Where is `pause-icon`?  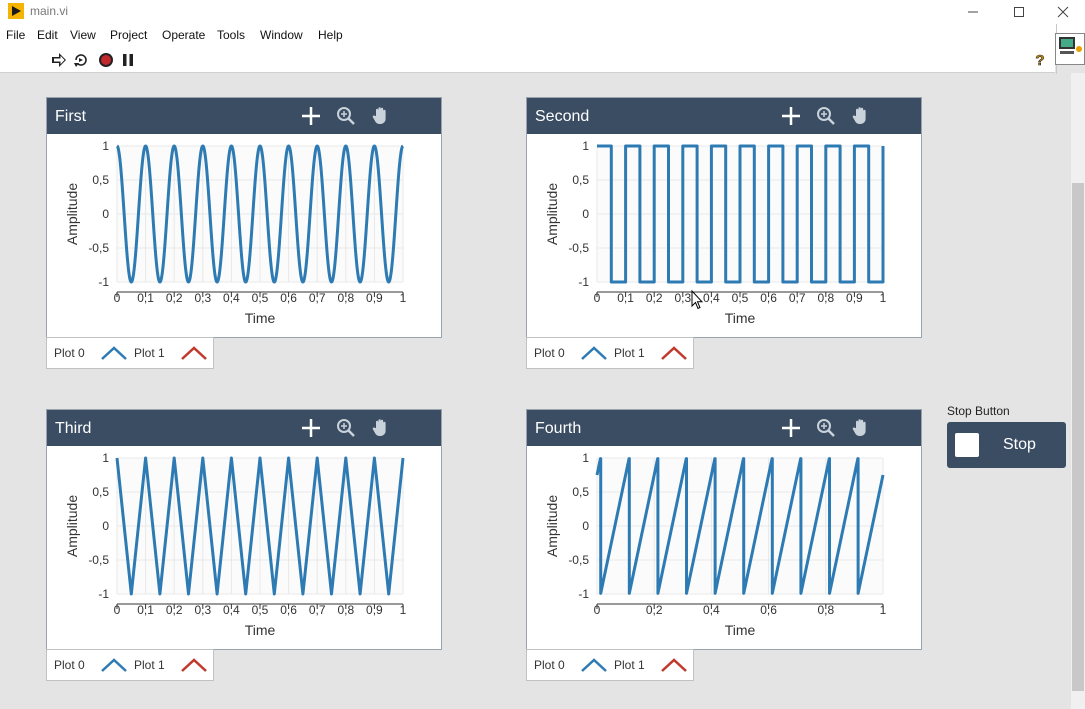
pause-icon is located at coordinates (128, 60).